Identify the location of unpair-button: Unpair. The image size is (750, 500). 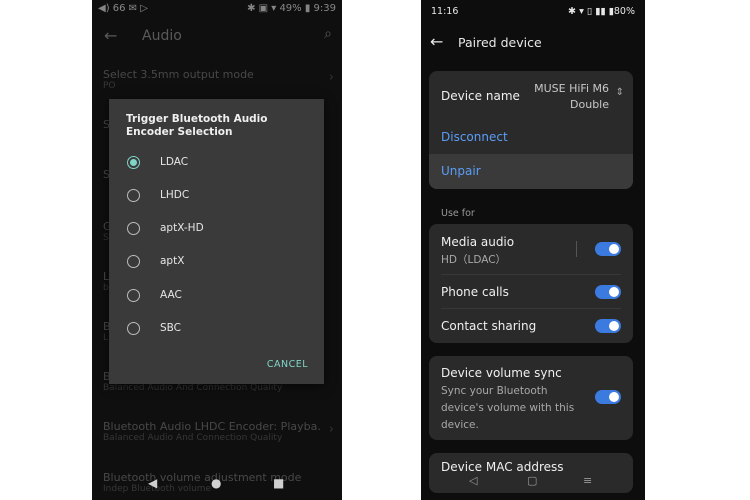
(461, 171).